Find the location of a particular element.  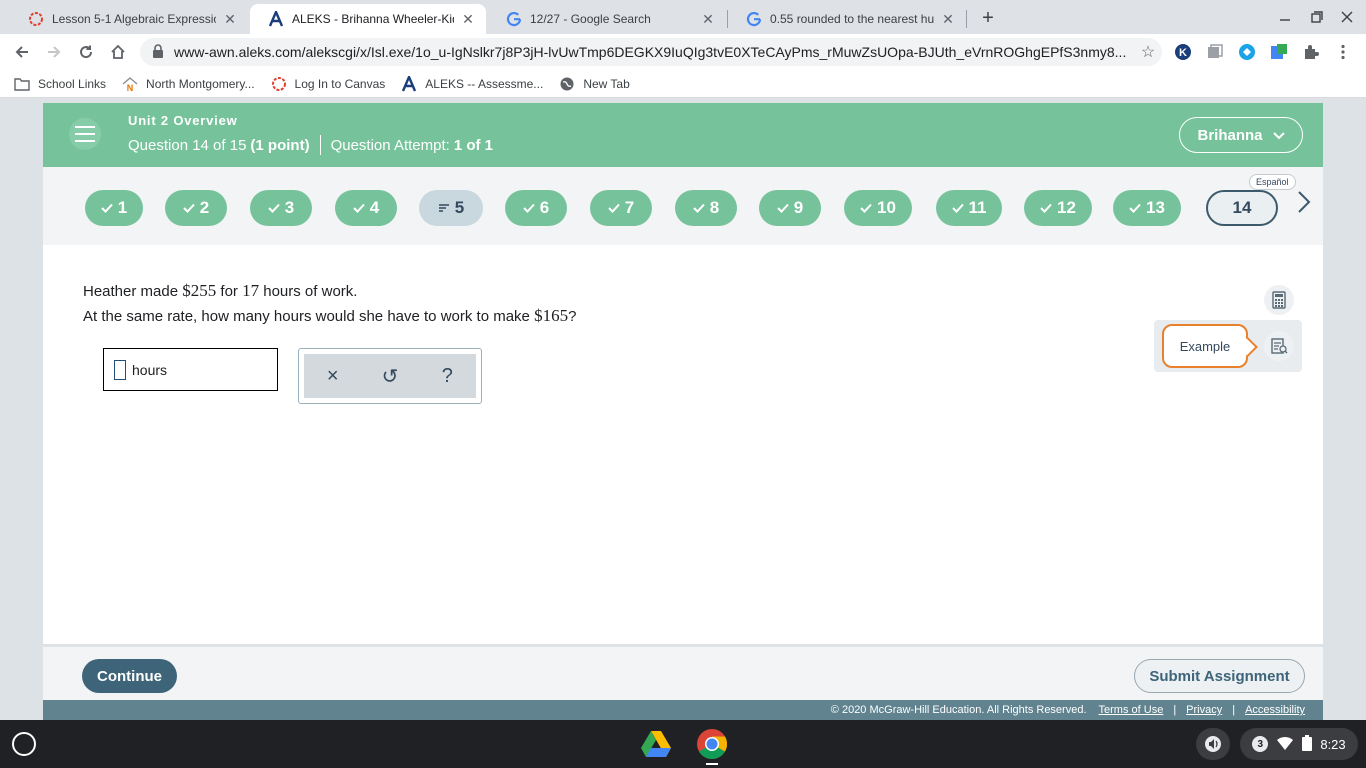

question-nav-pill: 14 is located at coordinates (1242, 208).